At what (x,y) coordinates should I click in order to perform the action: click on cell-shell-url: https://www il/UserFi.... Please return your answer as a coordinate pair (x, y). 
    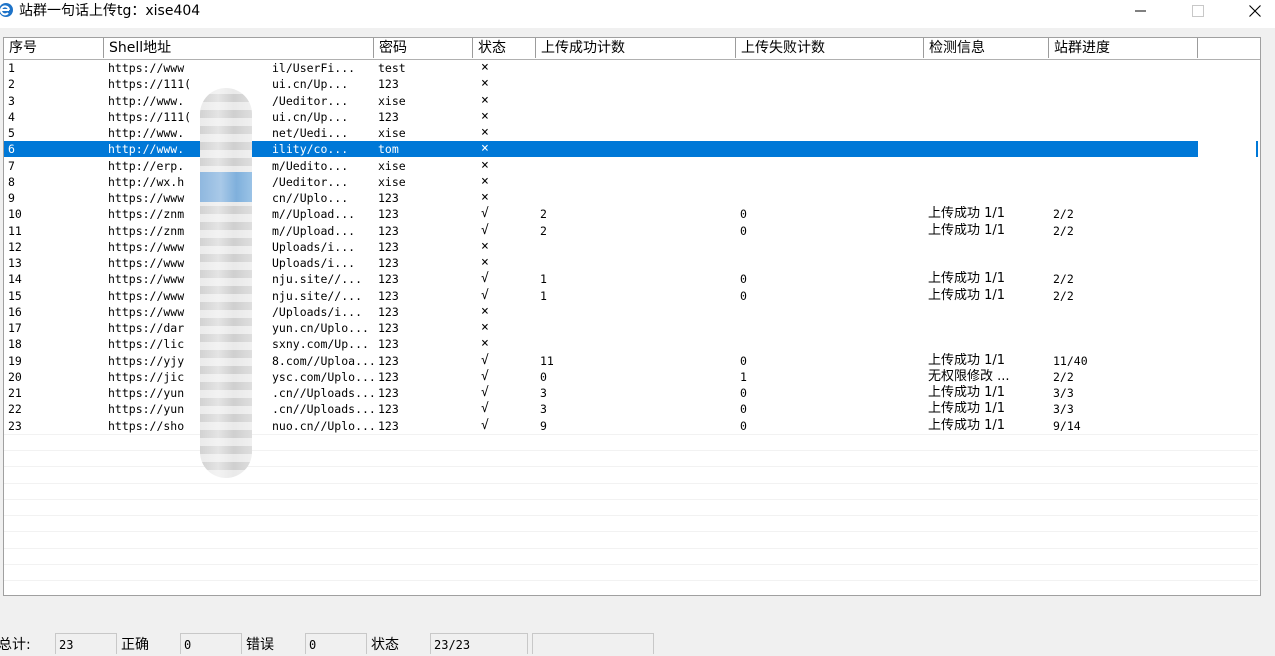
    Looking at the image, I should click on (239, 68).